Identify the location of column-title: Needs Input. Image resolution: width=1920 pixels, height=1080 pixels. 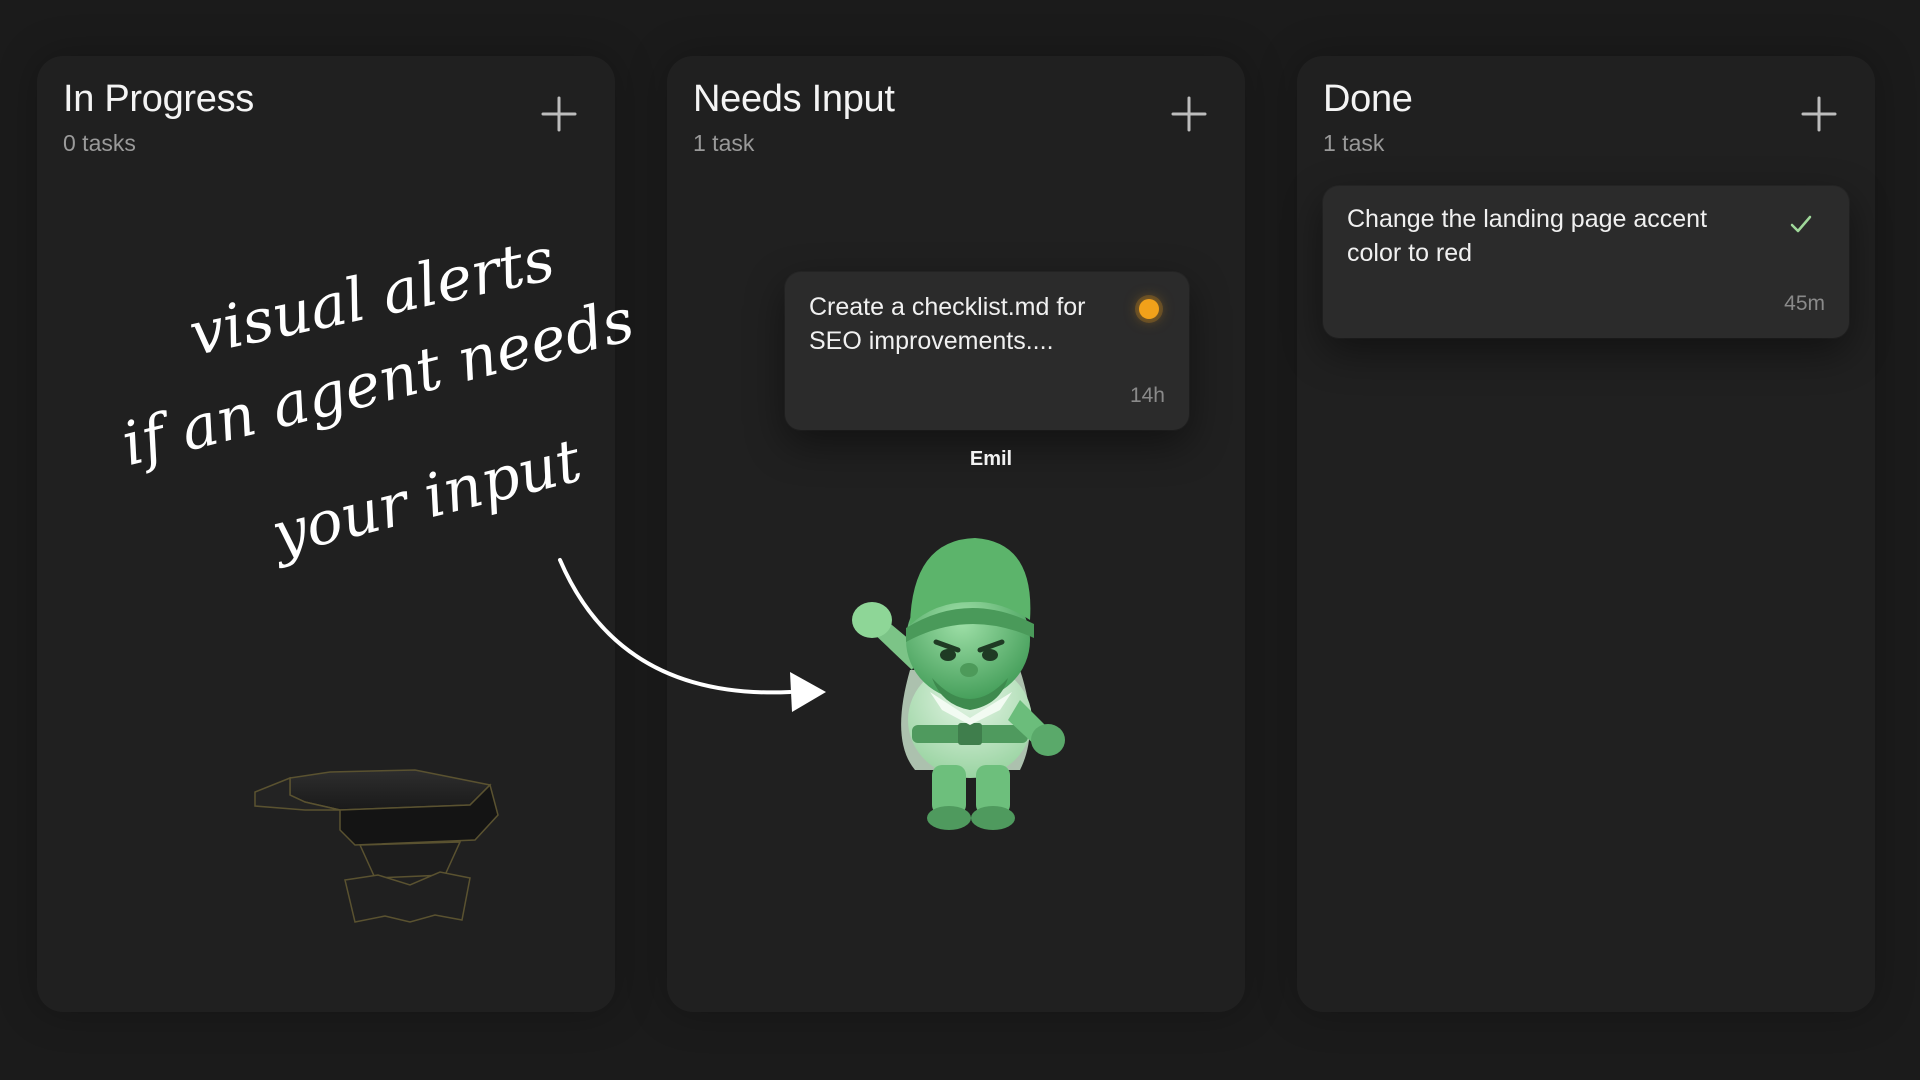
(794, 99).